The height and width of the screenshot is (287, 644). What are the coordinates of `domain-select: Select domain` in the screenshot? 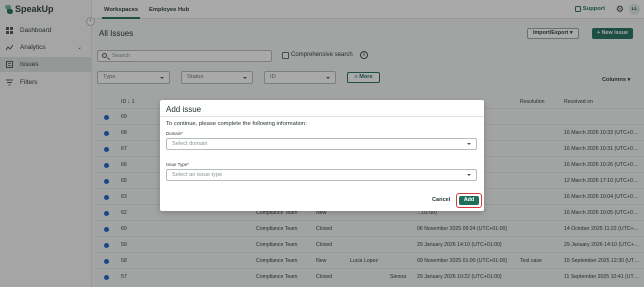 It's located at (321, 144).